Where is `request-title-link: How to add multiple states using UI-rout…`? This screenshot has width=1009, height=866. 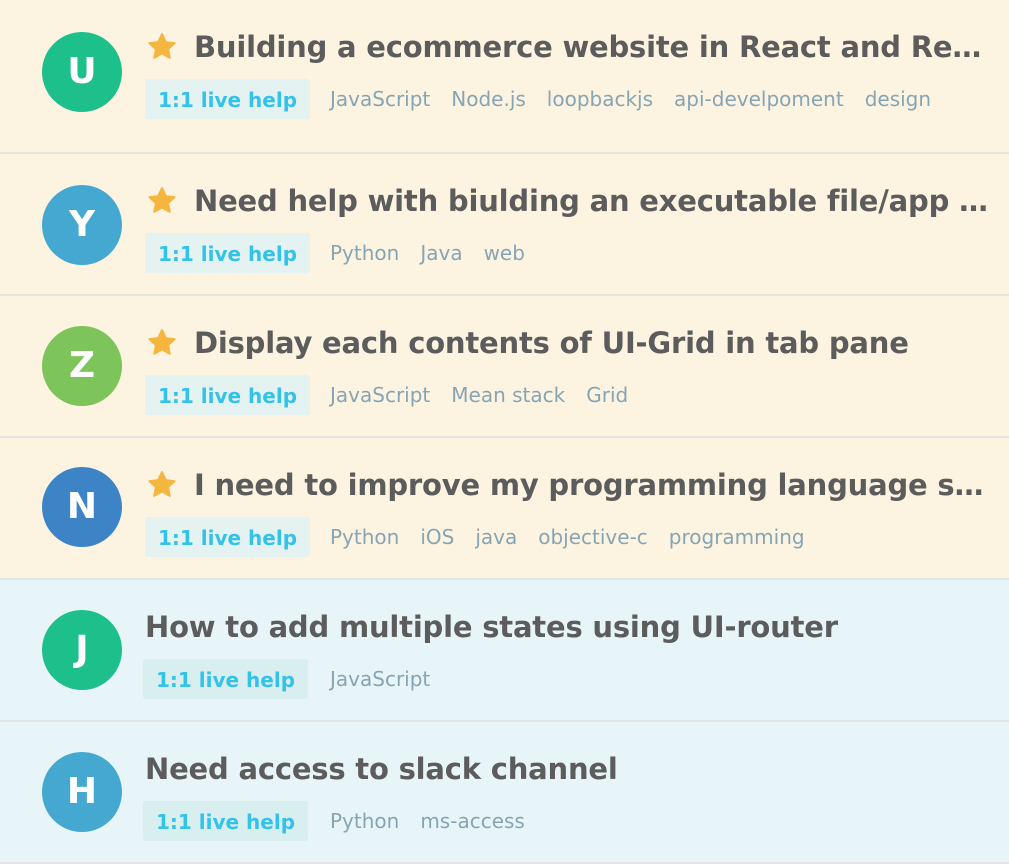 request-title-link: How to add multiple states using UI-rout… is located at coordinates (491, 627).